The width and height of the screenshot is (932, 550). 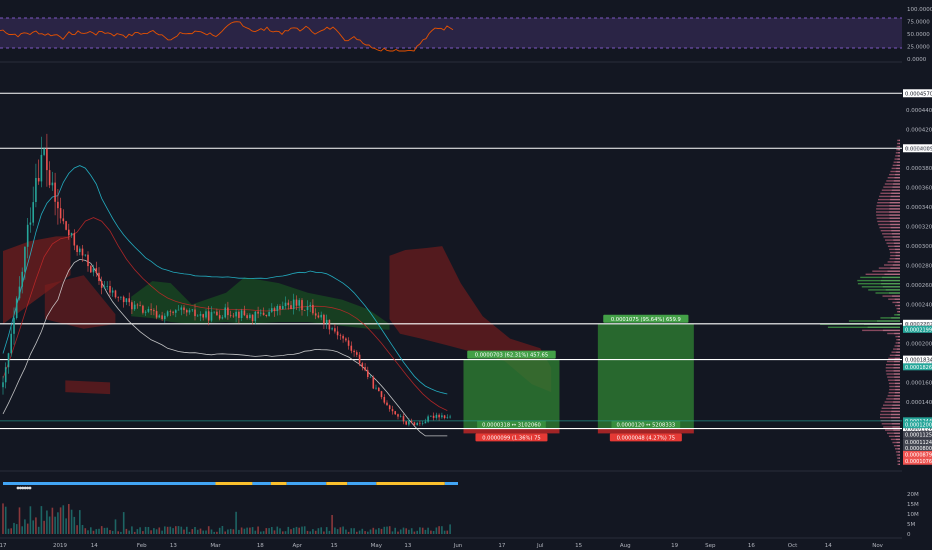 I want to click on time-tick-label: Oct, so click(x=793, y=546).